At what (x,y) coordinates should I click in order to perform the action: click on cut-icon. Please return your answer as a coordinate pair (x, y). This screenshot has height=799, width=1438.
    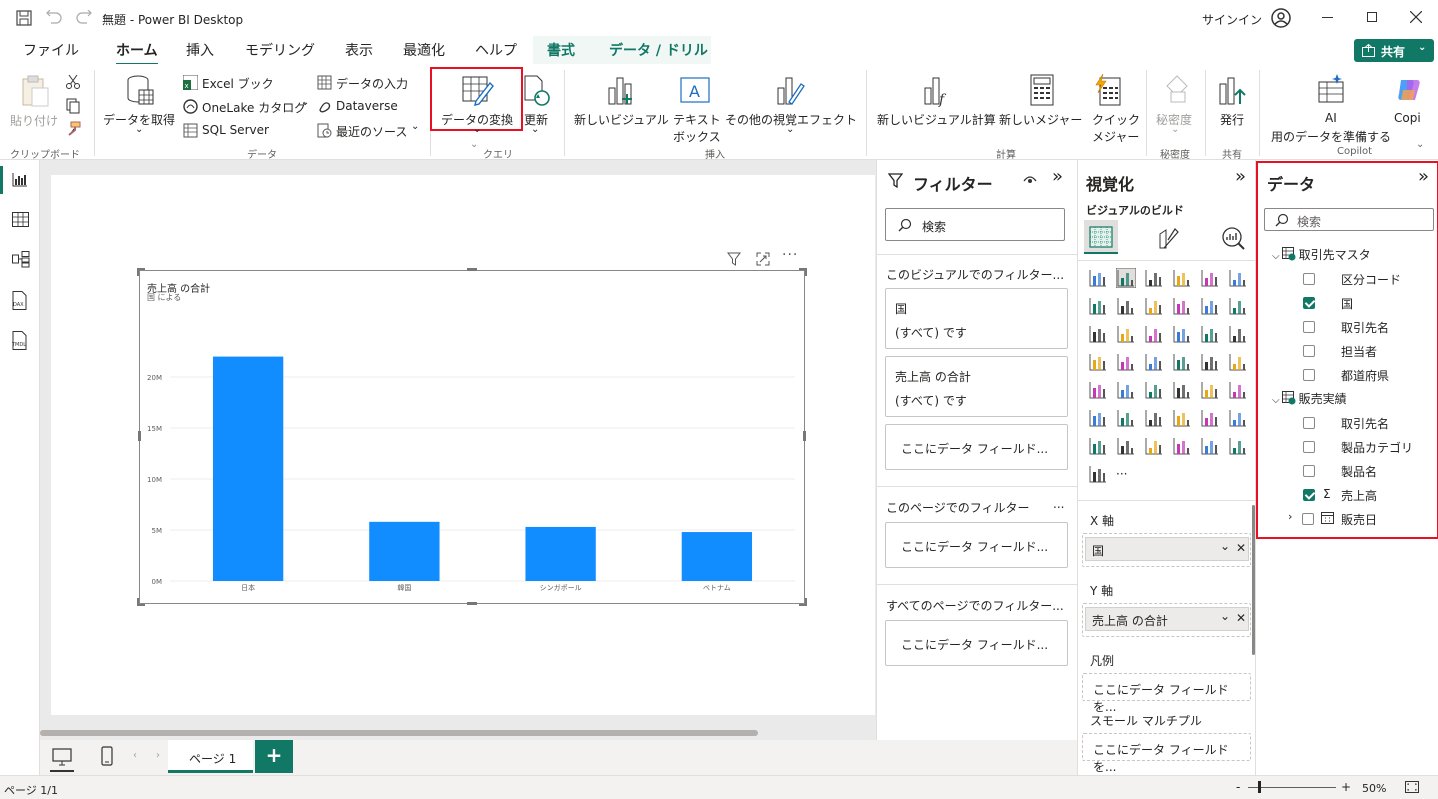
    Looking at the image, I should click on (73, 82).